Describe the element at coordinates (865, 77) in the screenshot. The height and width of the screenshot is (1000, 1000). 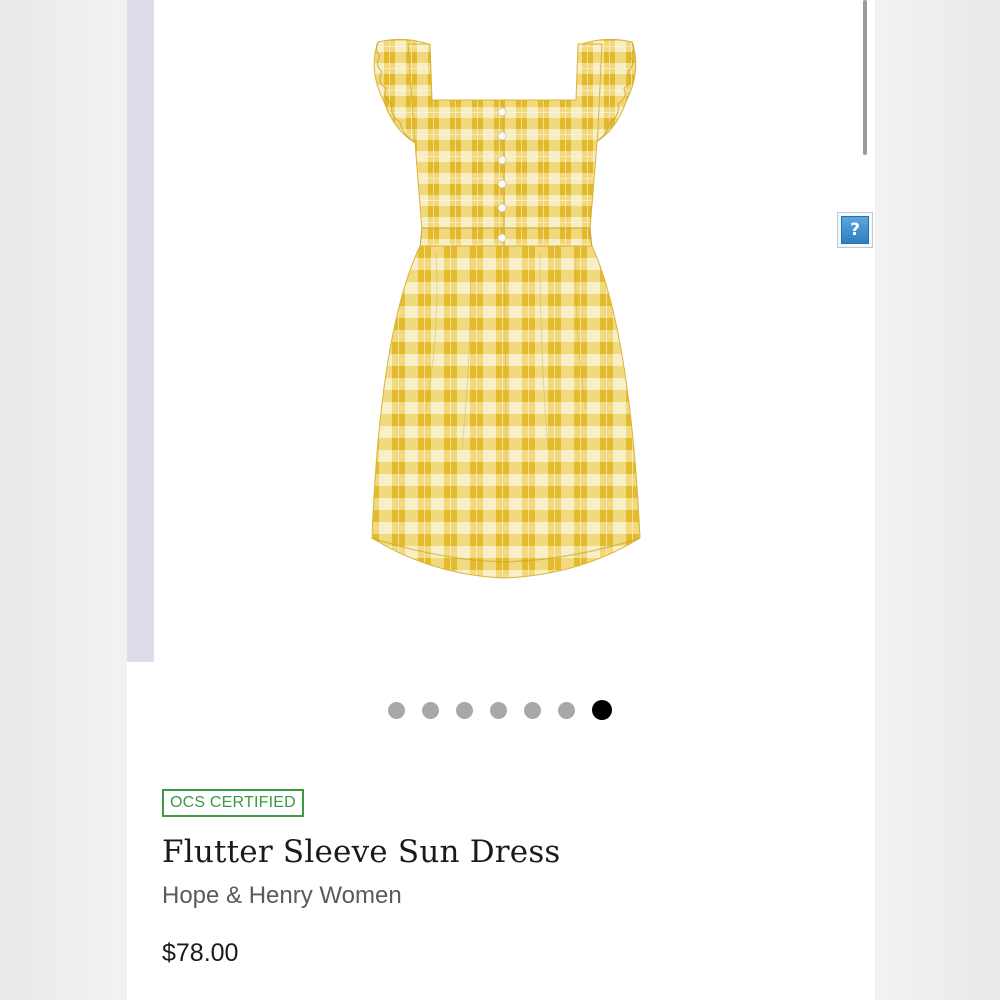
I see `scrollbar` at that location.